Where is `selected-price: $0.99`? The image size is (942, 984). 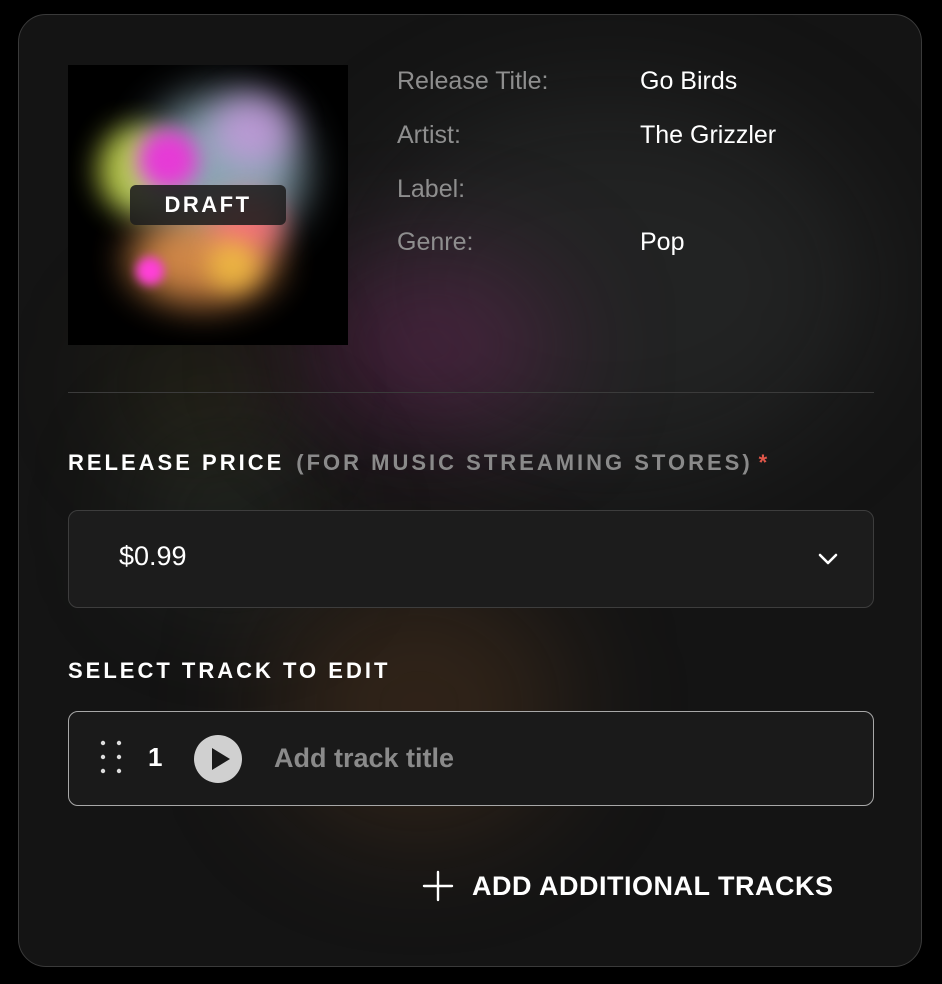
selected-price: $0.99 is located at coordinates (153, 556).